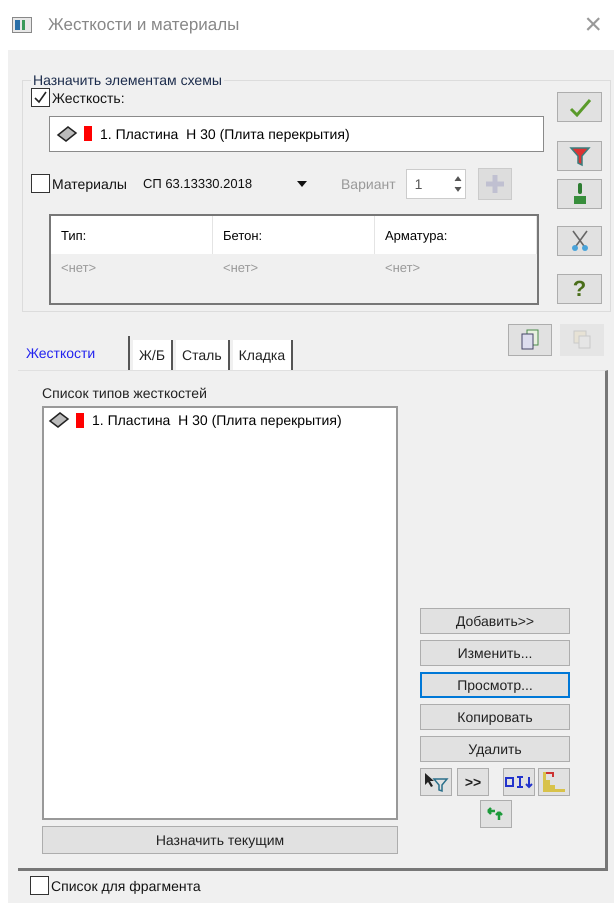  Describe the element at coordinates (220, 840) in the screenshot. I see `assign-current-button: Назначить текущим` at that location.